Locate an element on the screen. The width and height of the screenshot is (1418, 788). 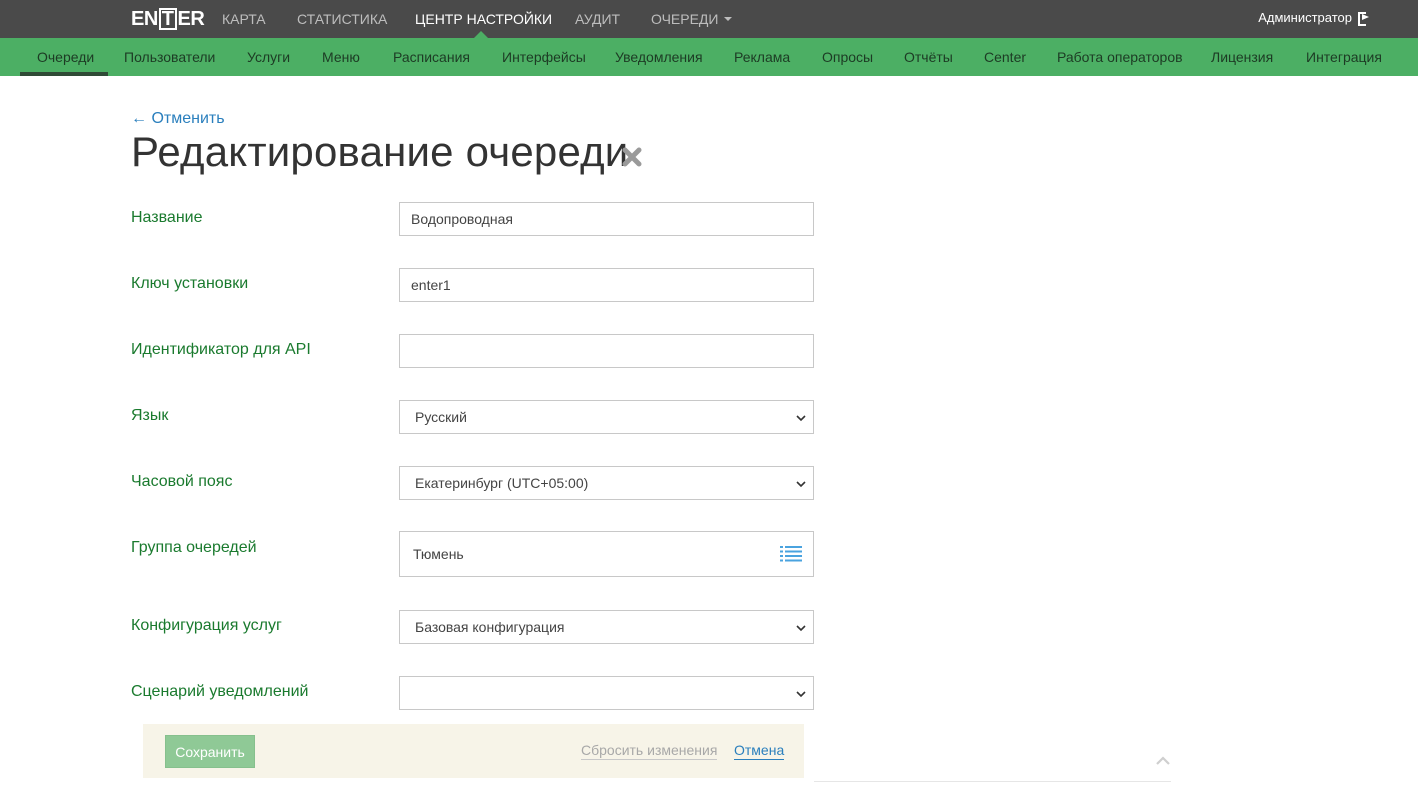
topnav-item-audit: АУДИТ is located at coordinates (597, 19).